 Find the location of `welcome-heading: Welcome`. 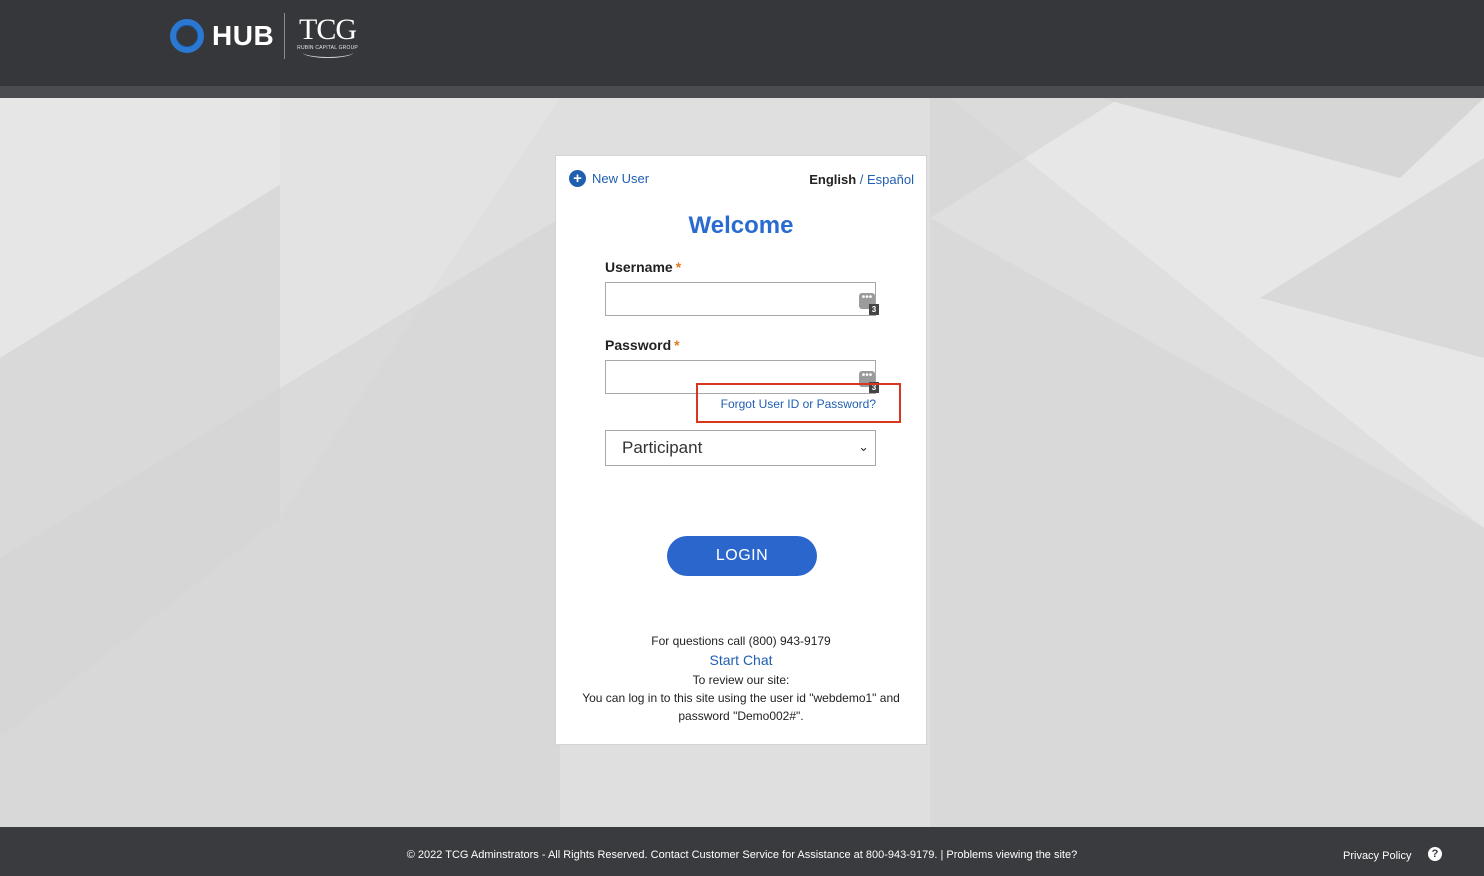

welcome-heading: Welcome is located at coordinates (741, 225).